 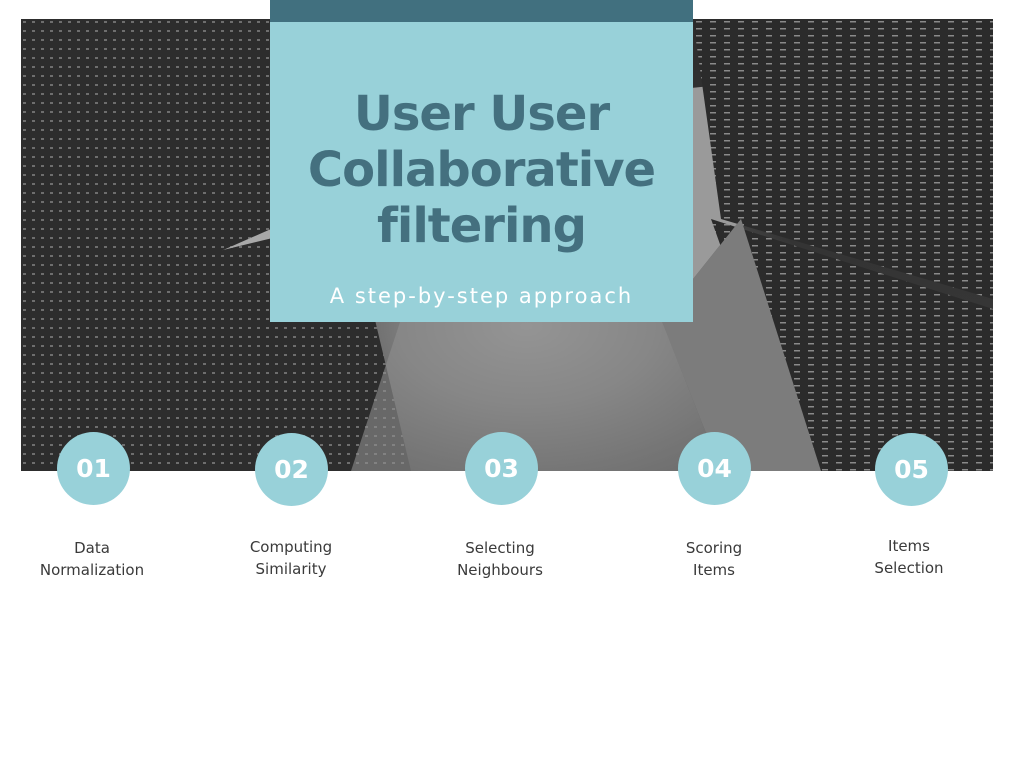 I want to click on step-label-line-2: Selection, so click(x=909, y=568).